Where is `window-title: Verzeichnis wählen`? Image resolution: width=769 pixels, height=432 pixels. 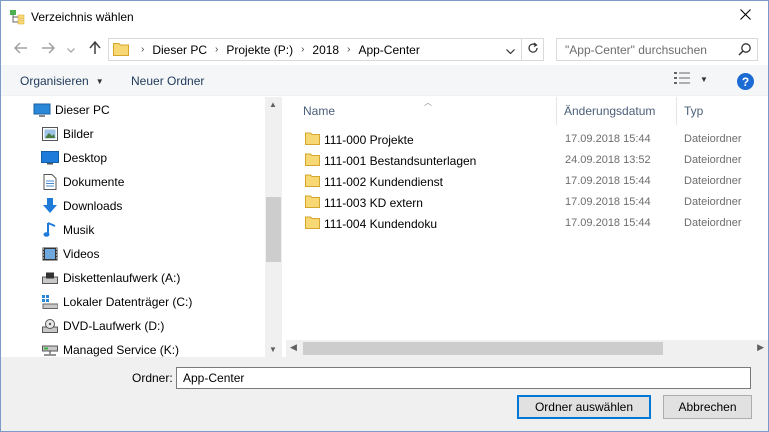 window-title: Verzeichnis wählen is located at coordinates (82, 17).